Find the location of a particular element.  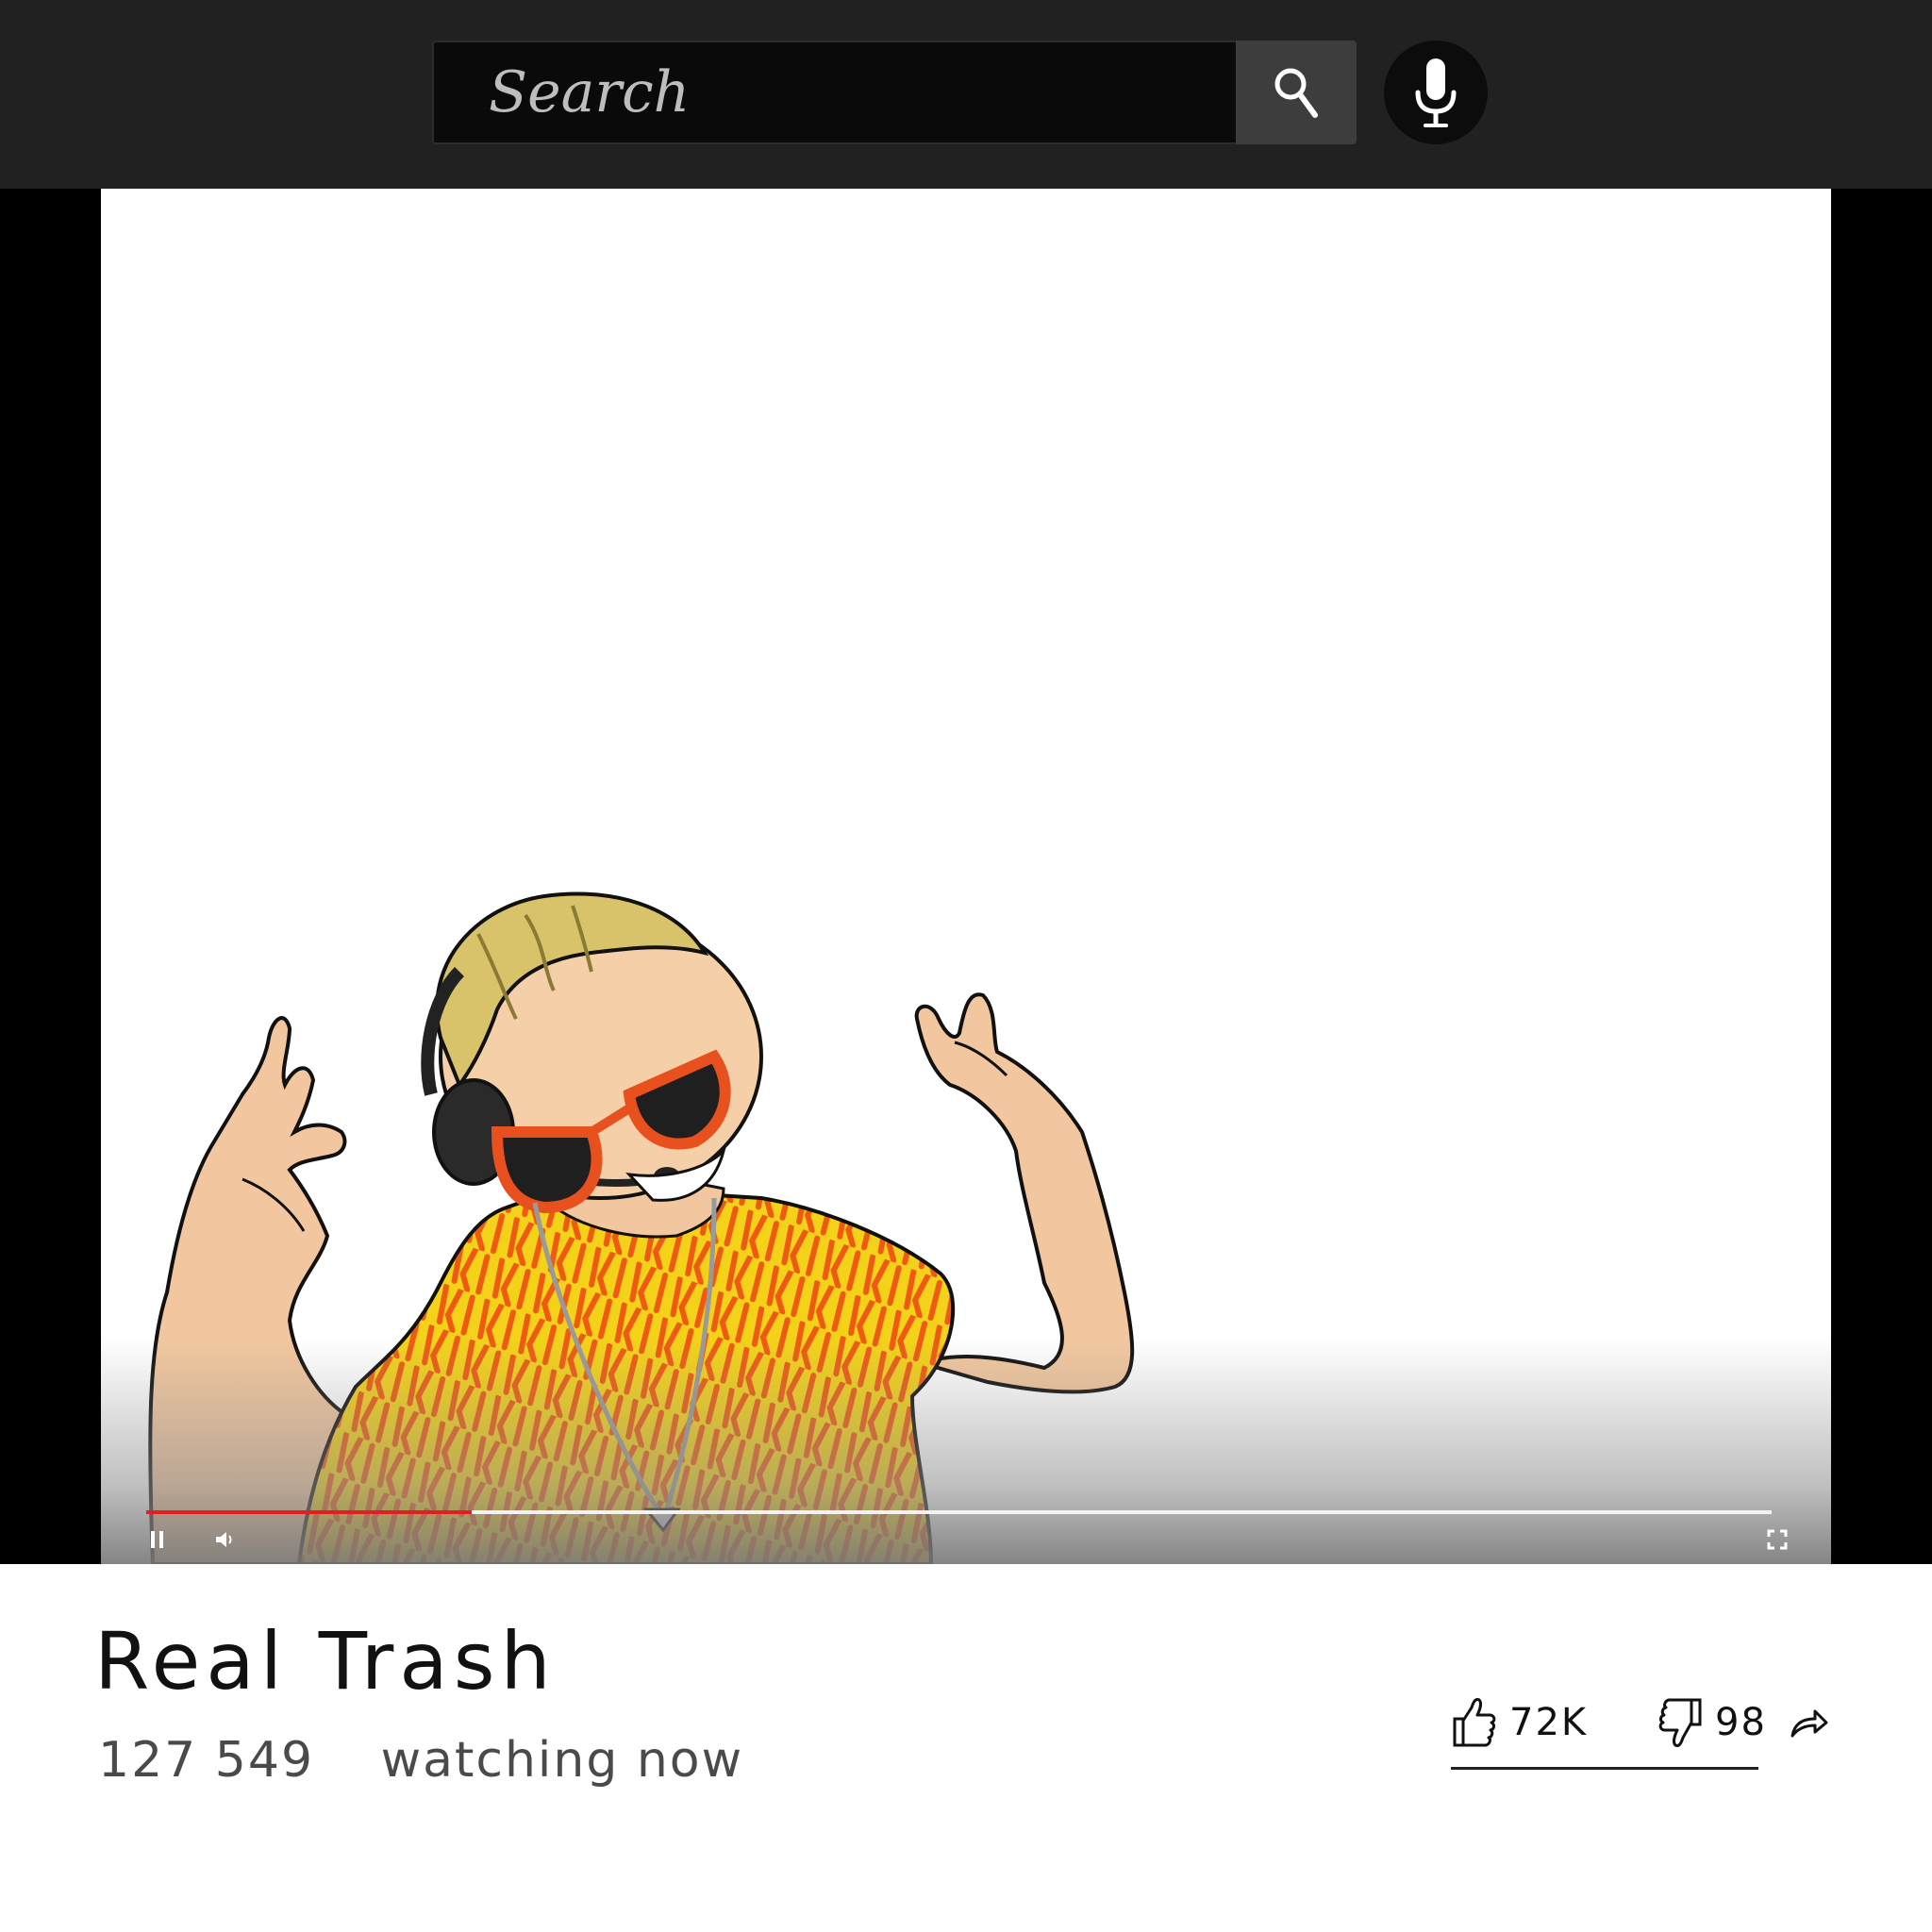

progress-fill is located at coordinates (309, 1512).